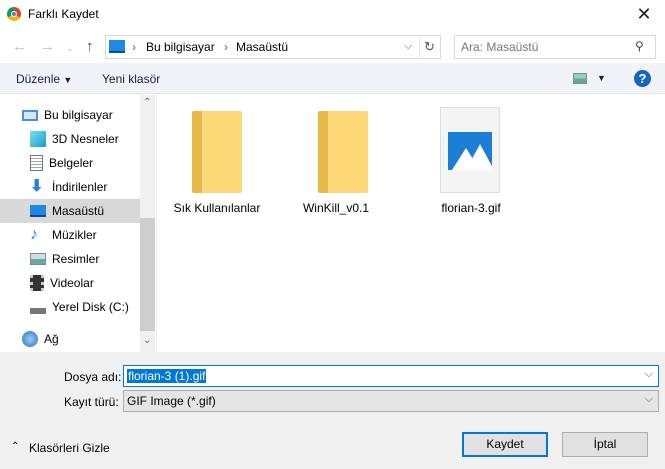 Image resolution: width=665 pixels, height=469 pixels. I want to click on pictures-icon, so click(38, 259).